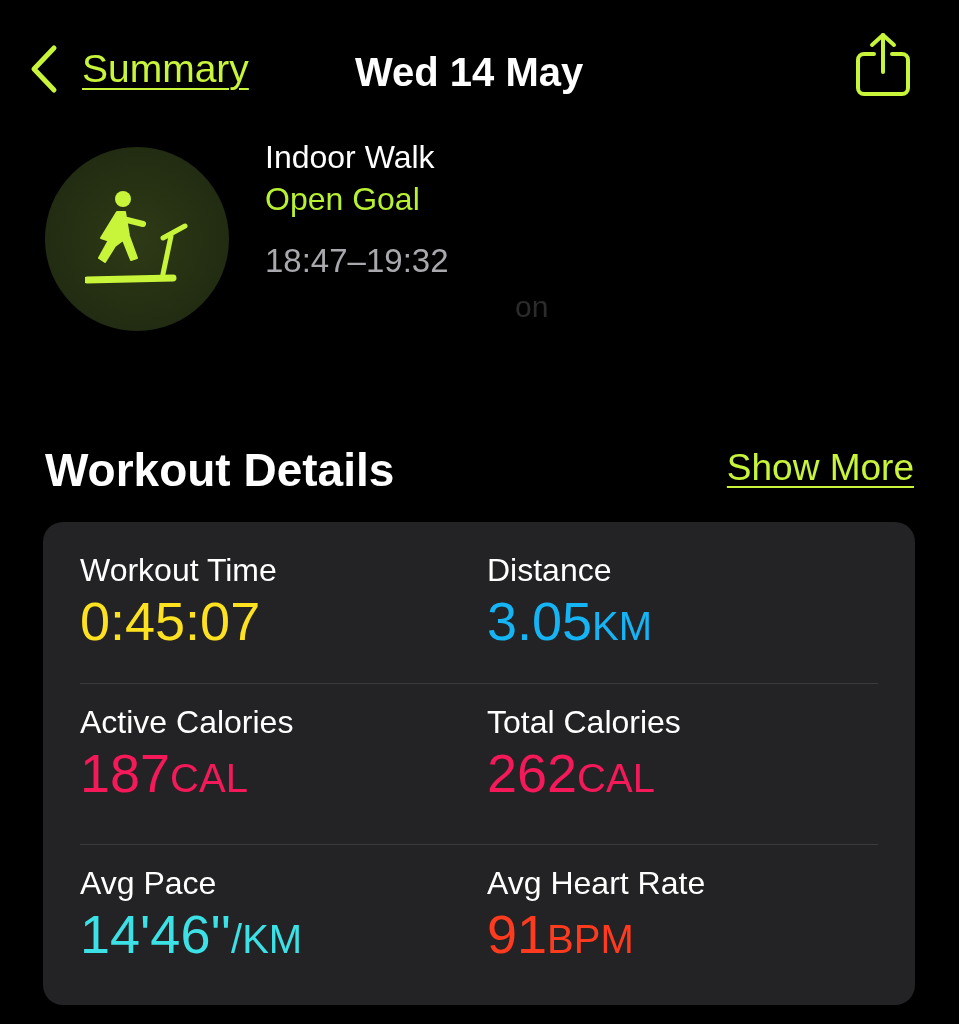 The height and width of the screenshot is (1024, 959). Describe the element at coordinates (571, 773) in the screenshot. I see `metric-value: 262CAL` at that location.